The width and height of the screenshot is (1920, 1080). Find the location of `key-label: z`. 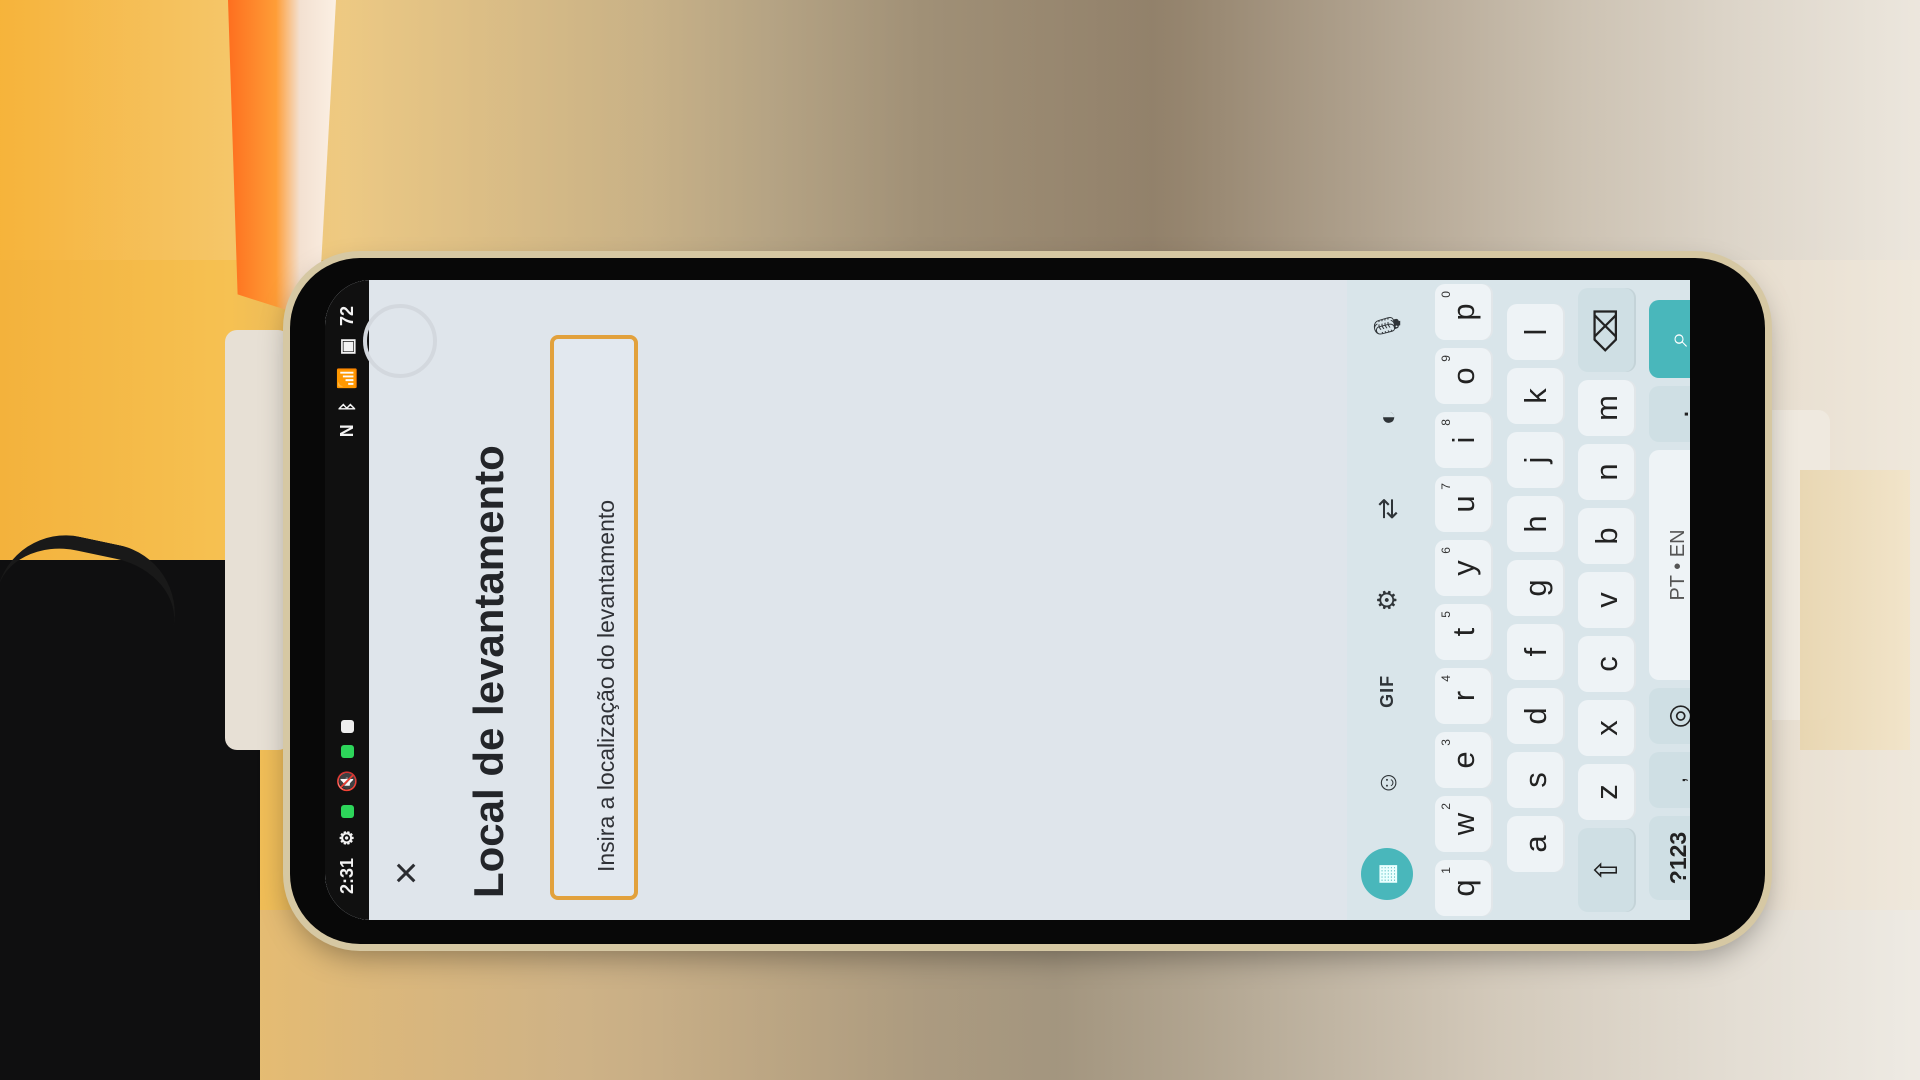

key-label: z is located at coordinates (1606, 792).